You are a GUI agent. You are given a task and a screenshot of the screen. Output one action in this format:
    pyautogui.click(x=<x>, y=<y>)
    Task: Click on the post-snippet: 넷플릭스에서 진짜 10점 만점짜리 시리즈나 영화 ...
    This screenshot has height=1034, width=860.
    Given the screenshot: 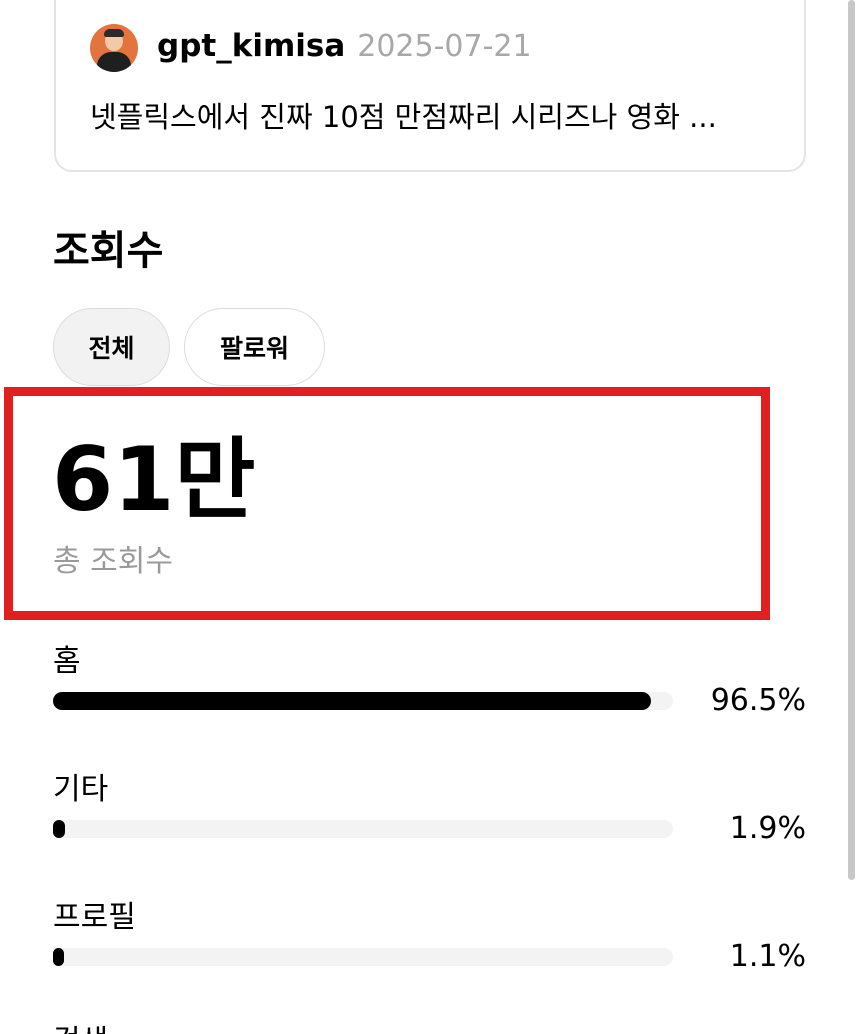 What is the action you would take?
    pyautogui.click(x=430, y=115)
    